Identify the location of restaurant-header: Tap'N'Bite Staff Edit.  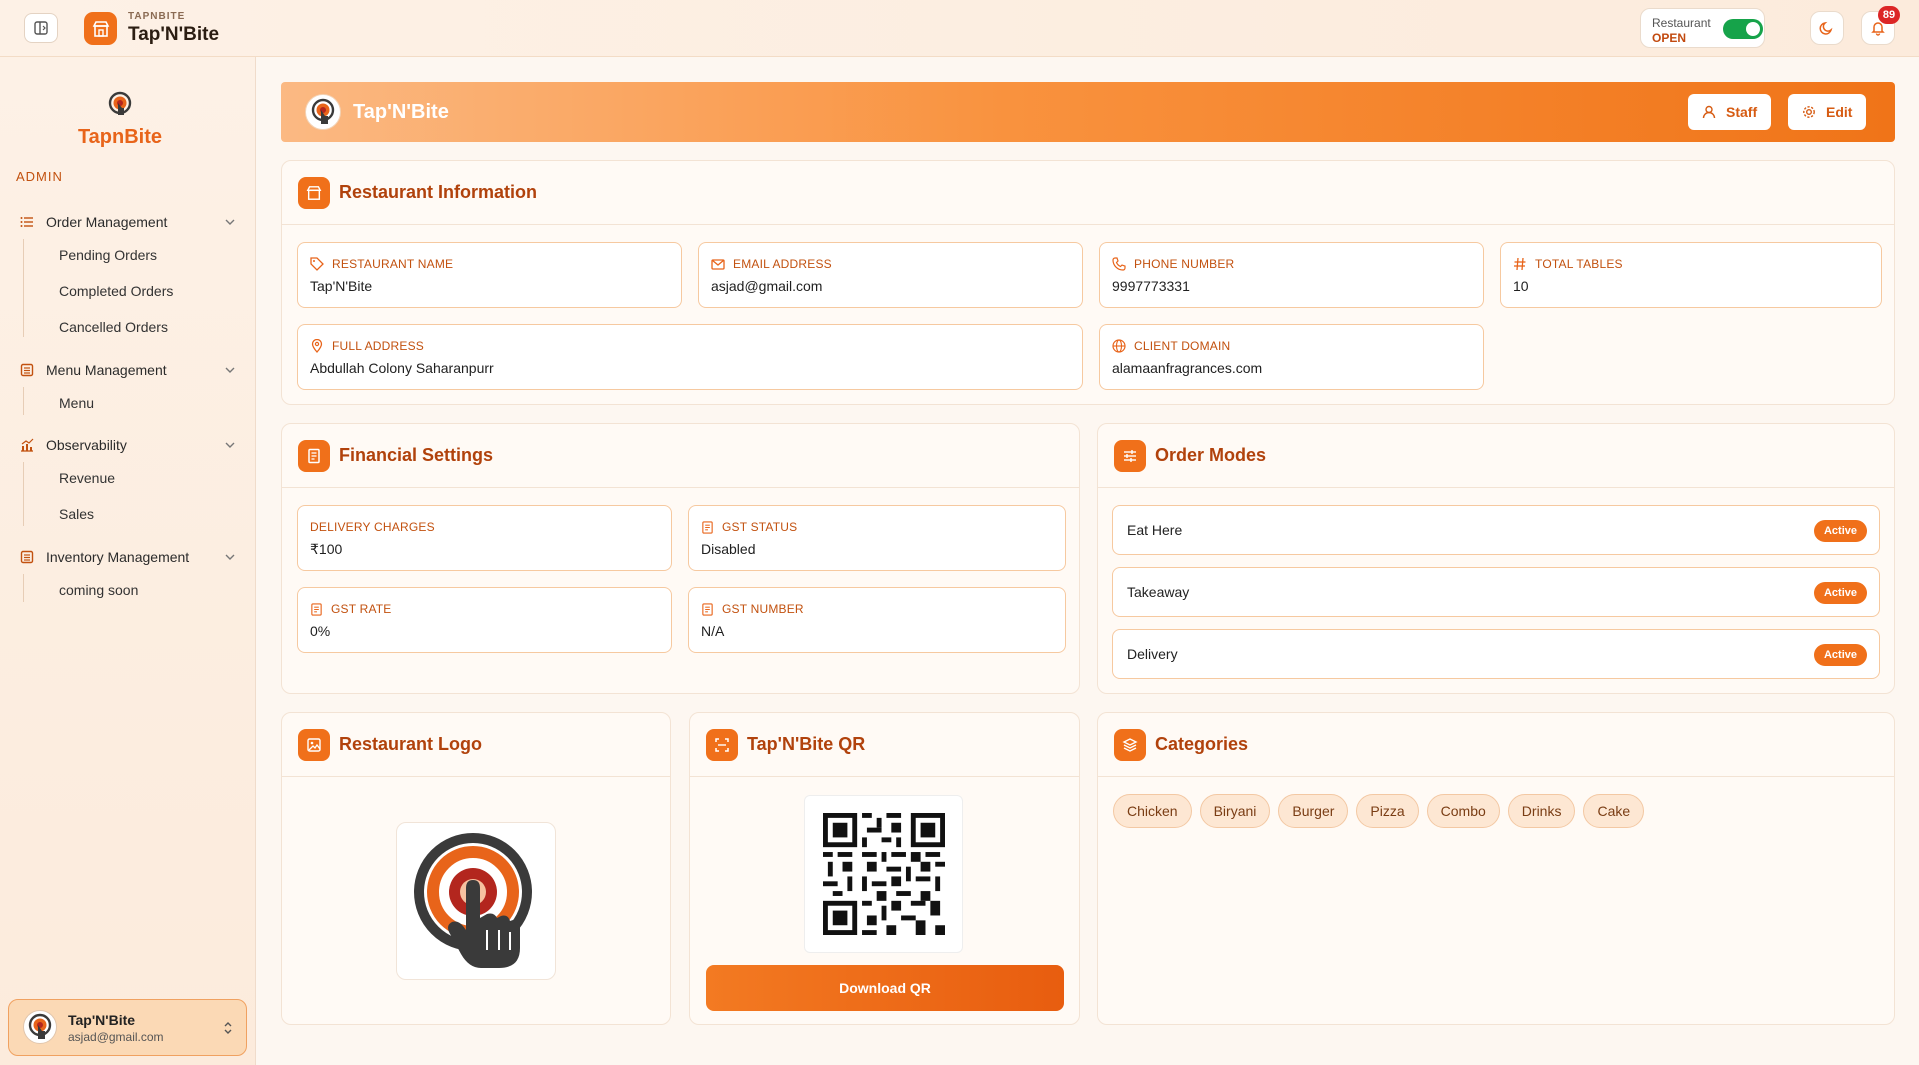
(1088, 112).